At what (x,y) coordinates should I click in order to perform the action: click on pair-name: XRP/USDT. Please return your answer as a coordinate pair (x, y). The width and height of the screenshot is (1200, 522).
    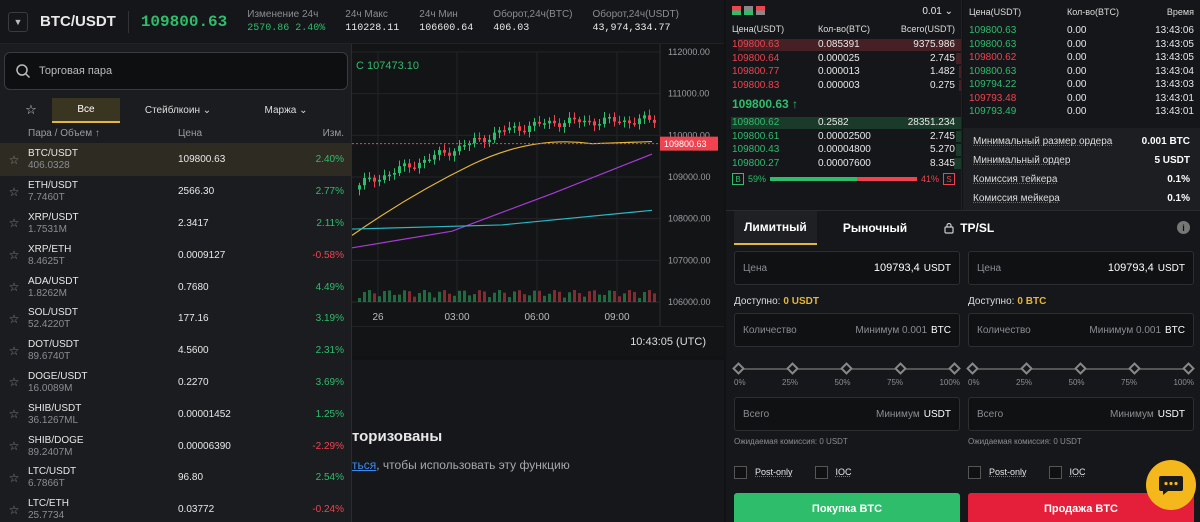
    Looking at the image, I should click on (53, 217).